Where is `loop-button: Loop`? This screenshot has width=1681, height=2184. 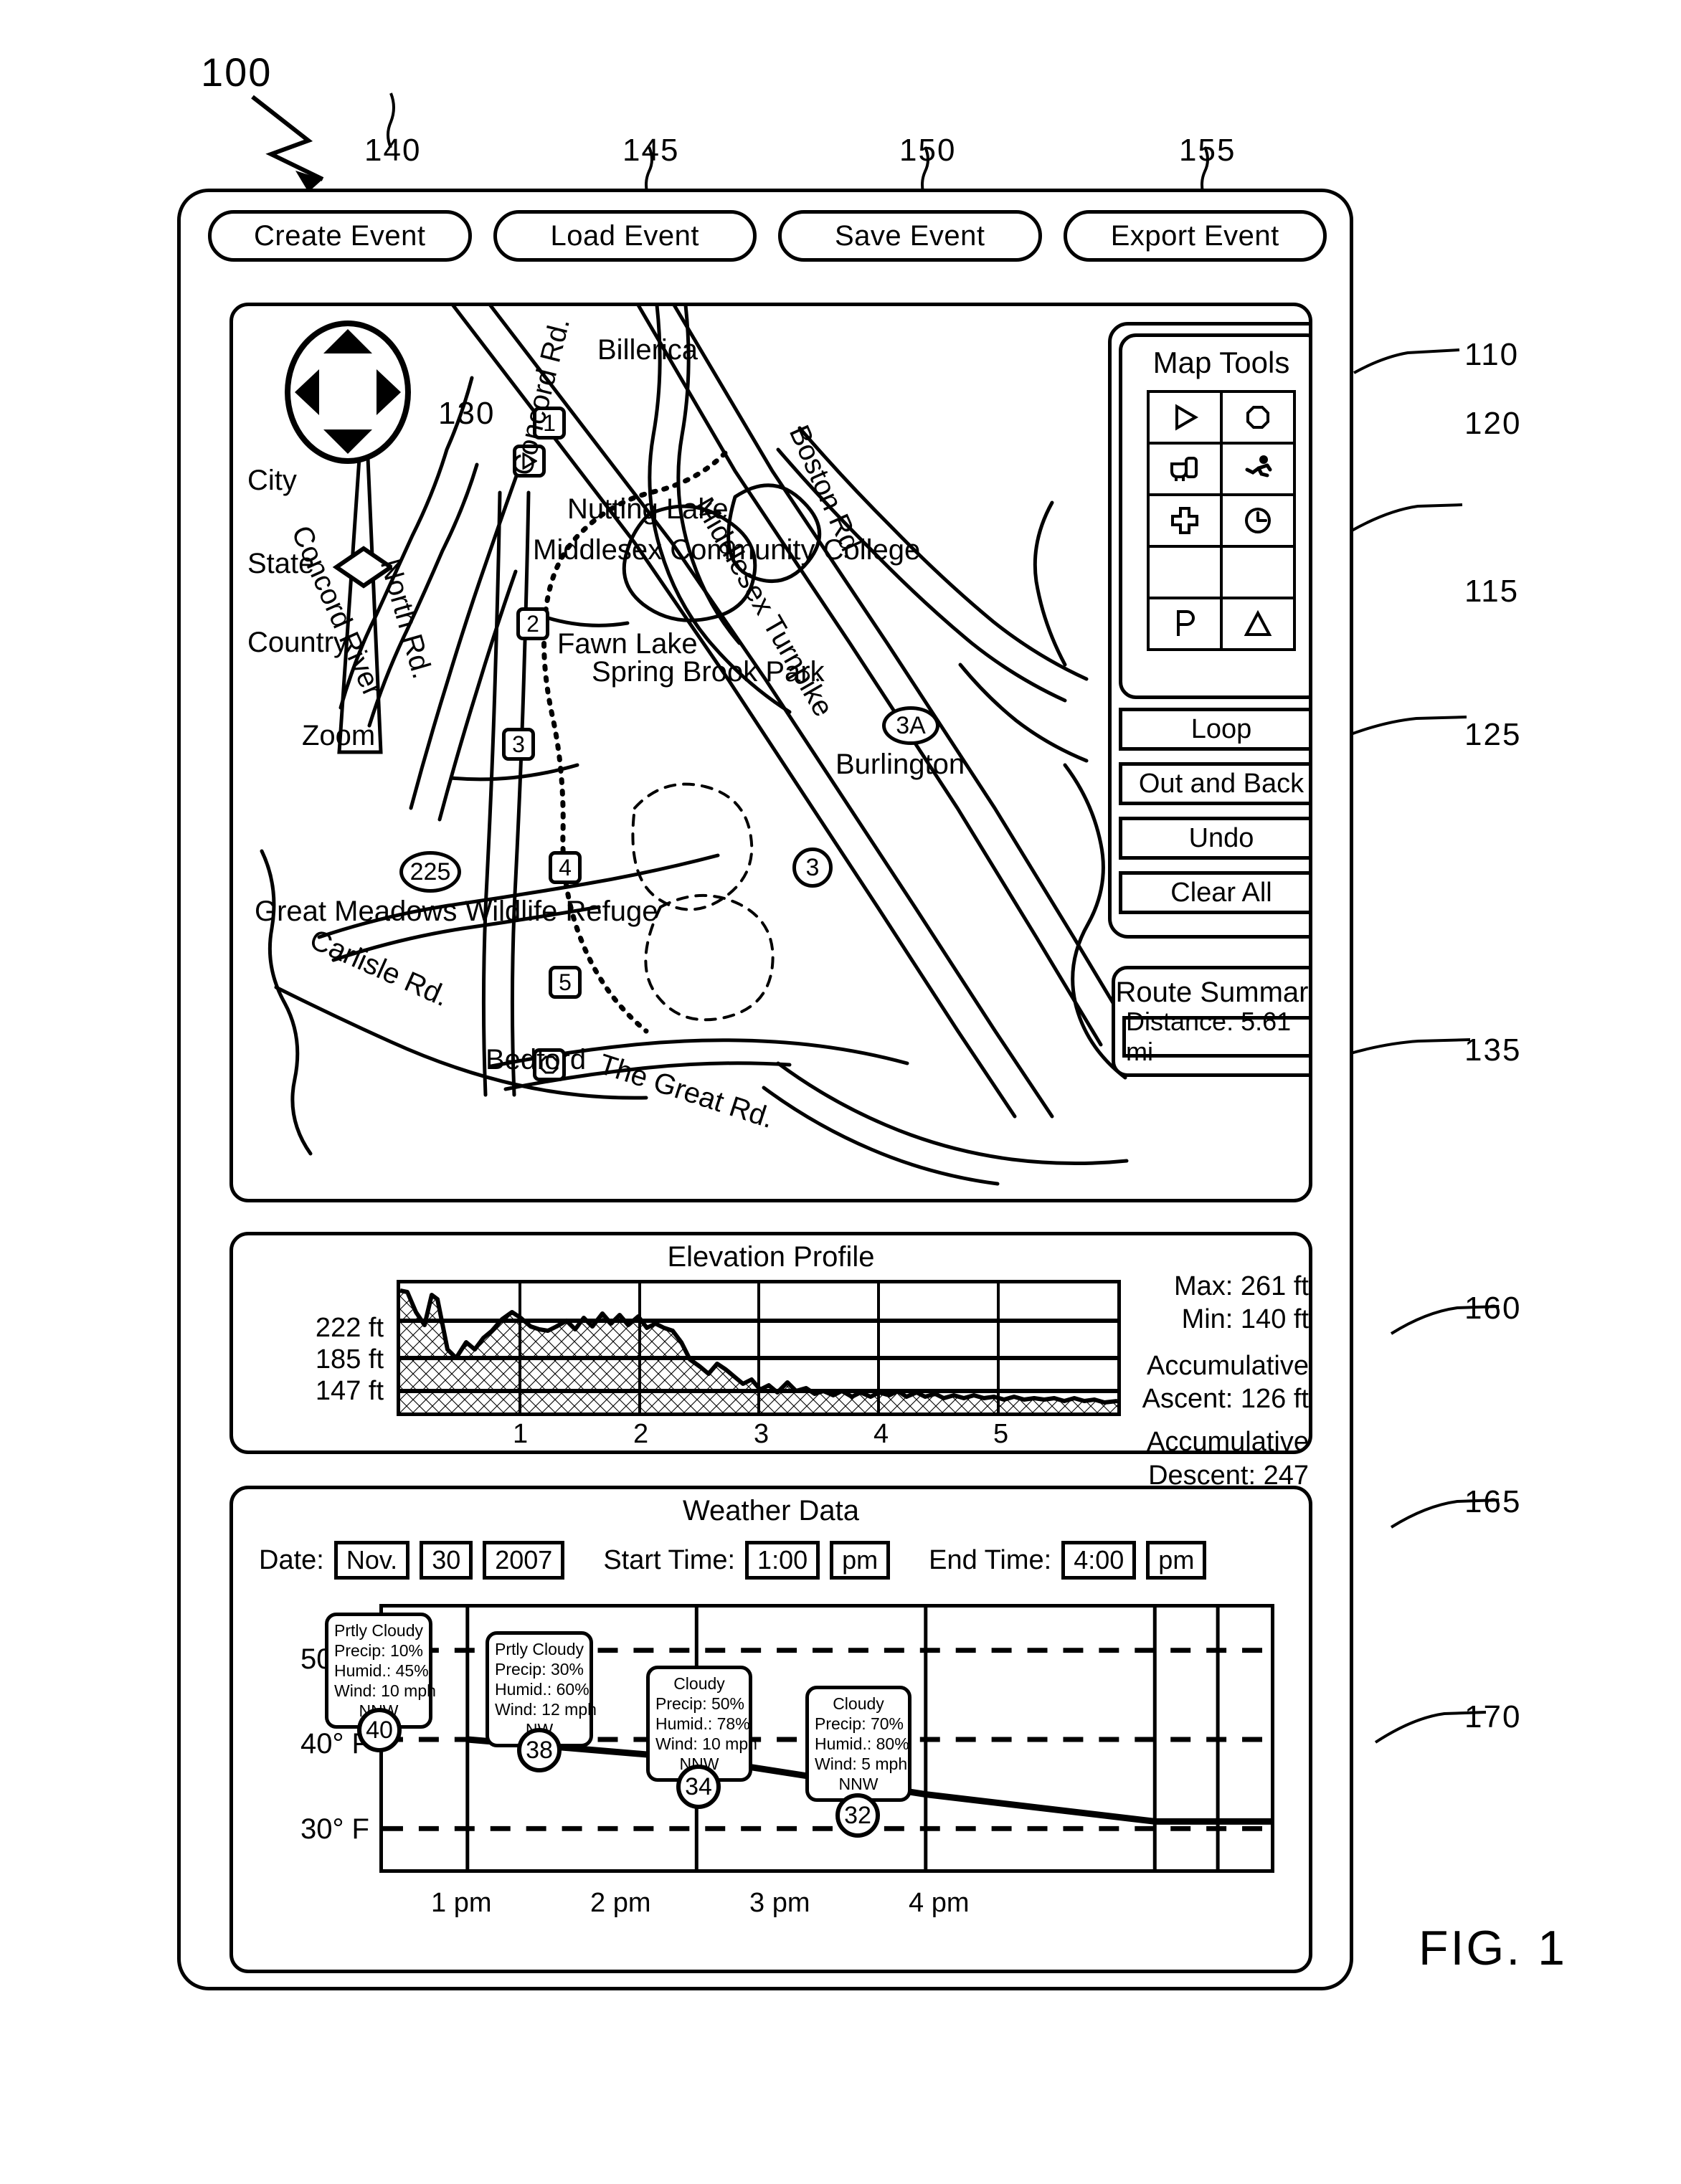 loop-button: Loop is located at coordinates (1214, 729).